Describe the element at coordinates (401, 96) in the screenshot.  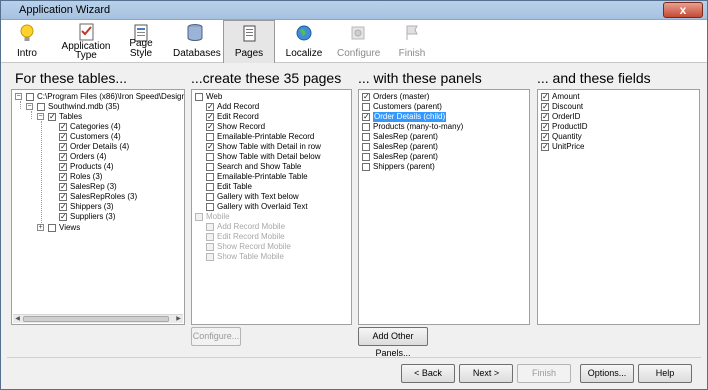
I see `panel-row-label: Orders (master)` at that location.